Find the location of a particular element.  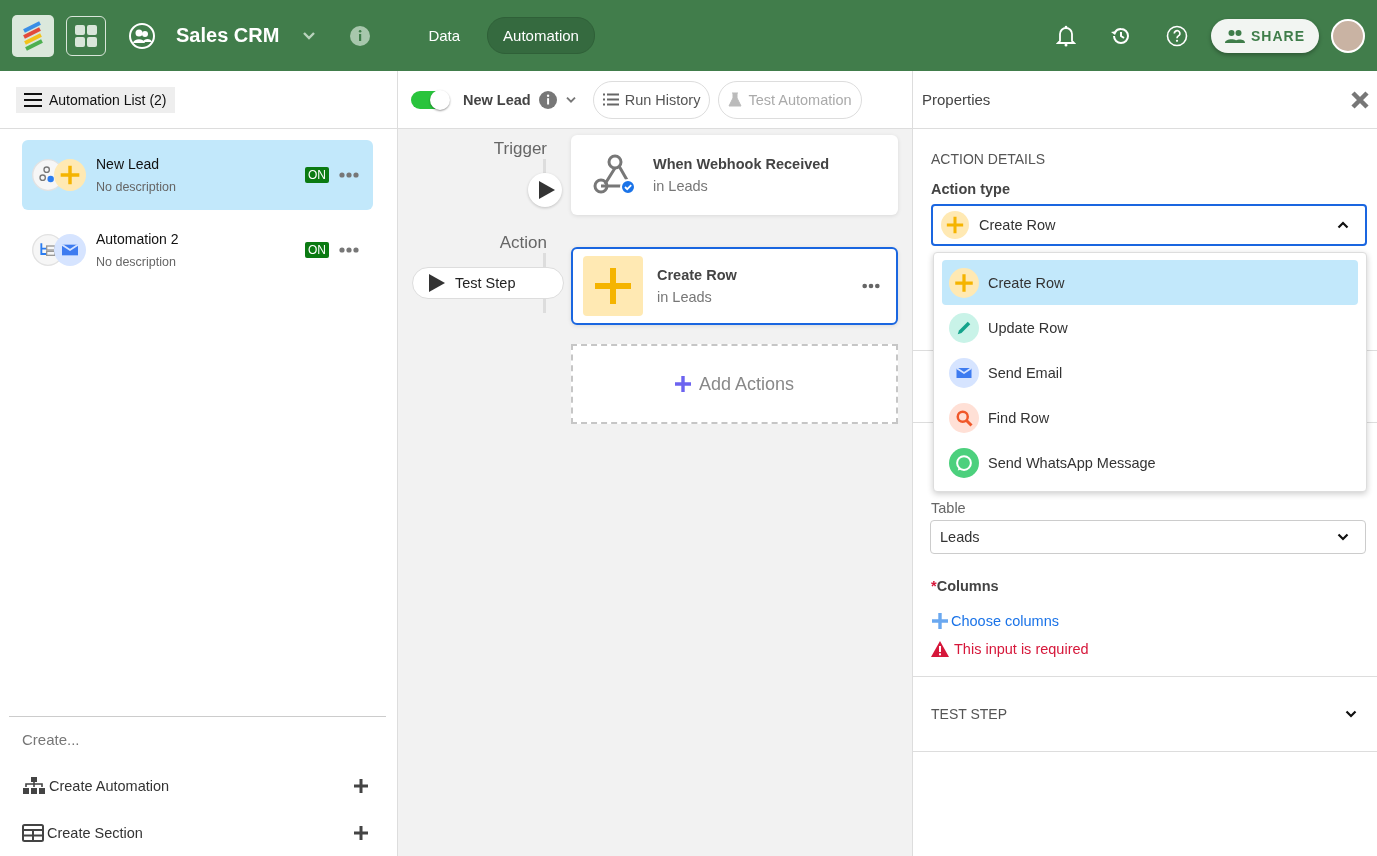

help-icon is located at coordinates (1177, 35).